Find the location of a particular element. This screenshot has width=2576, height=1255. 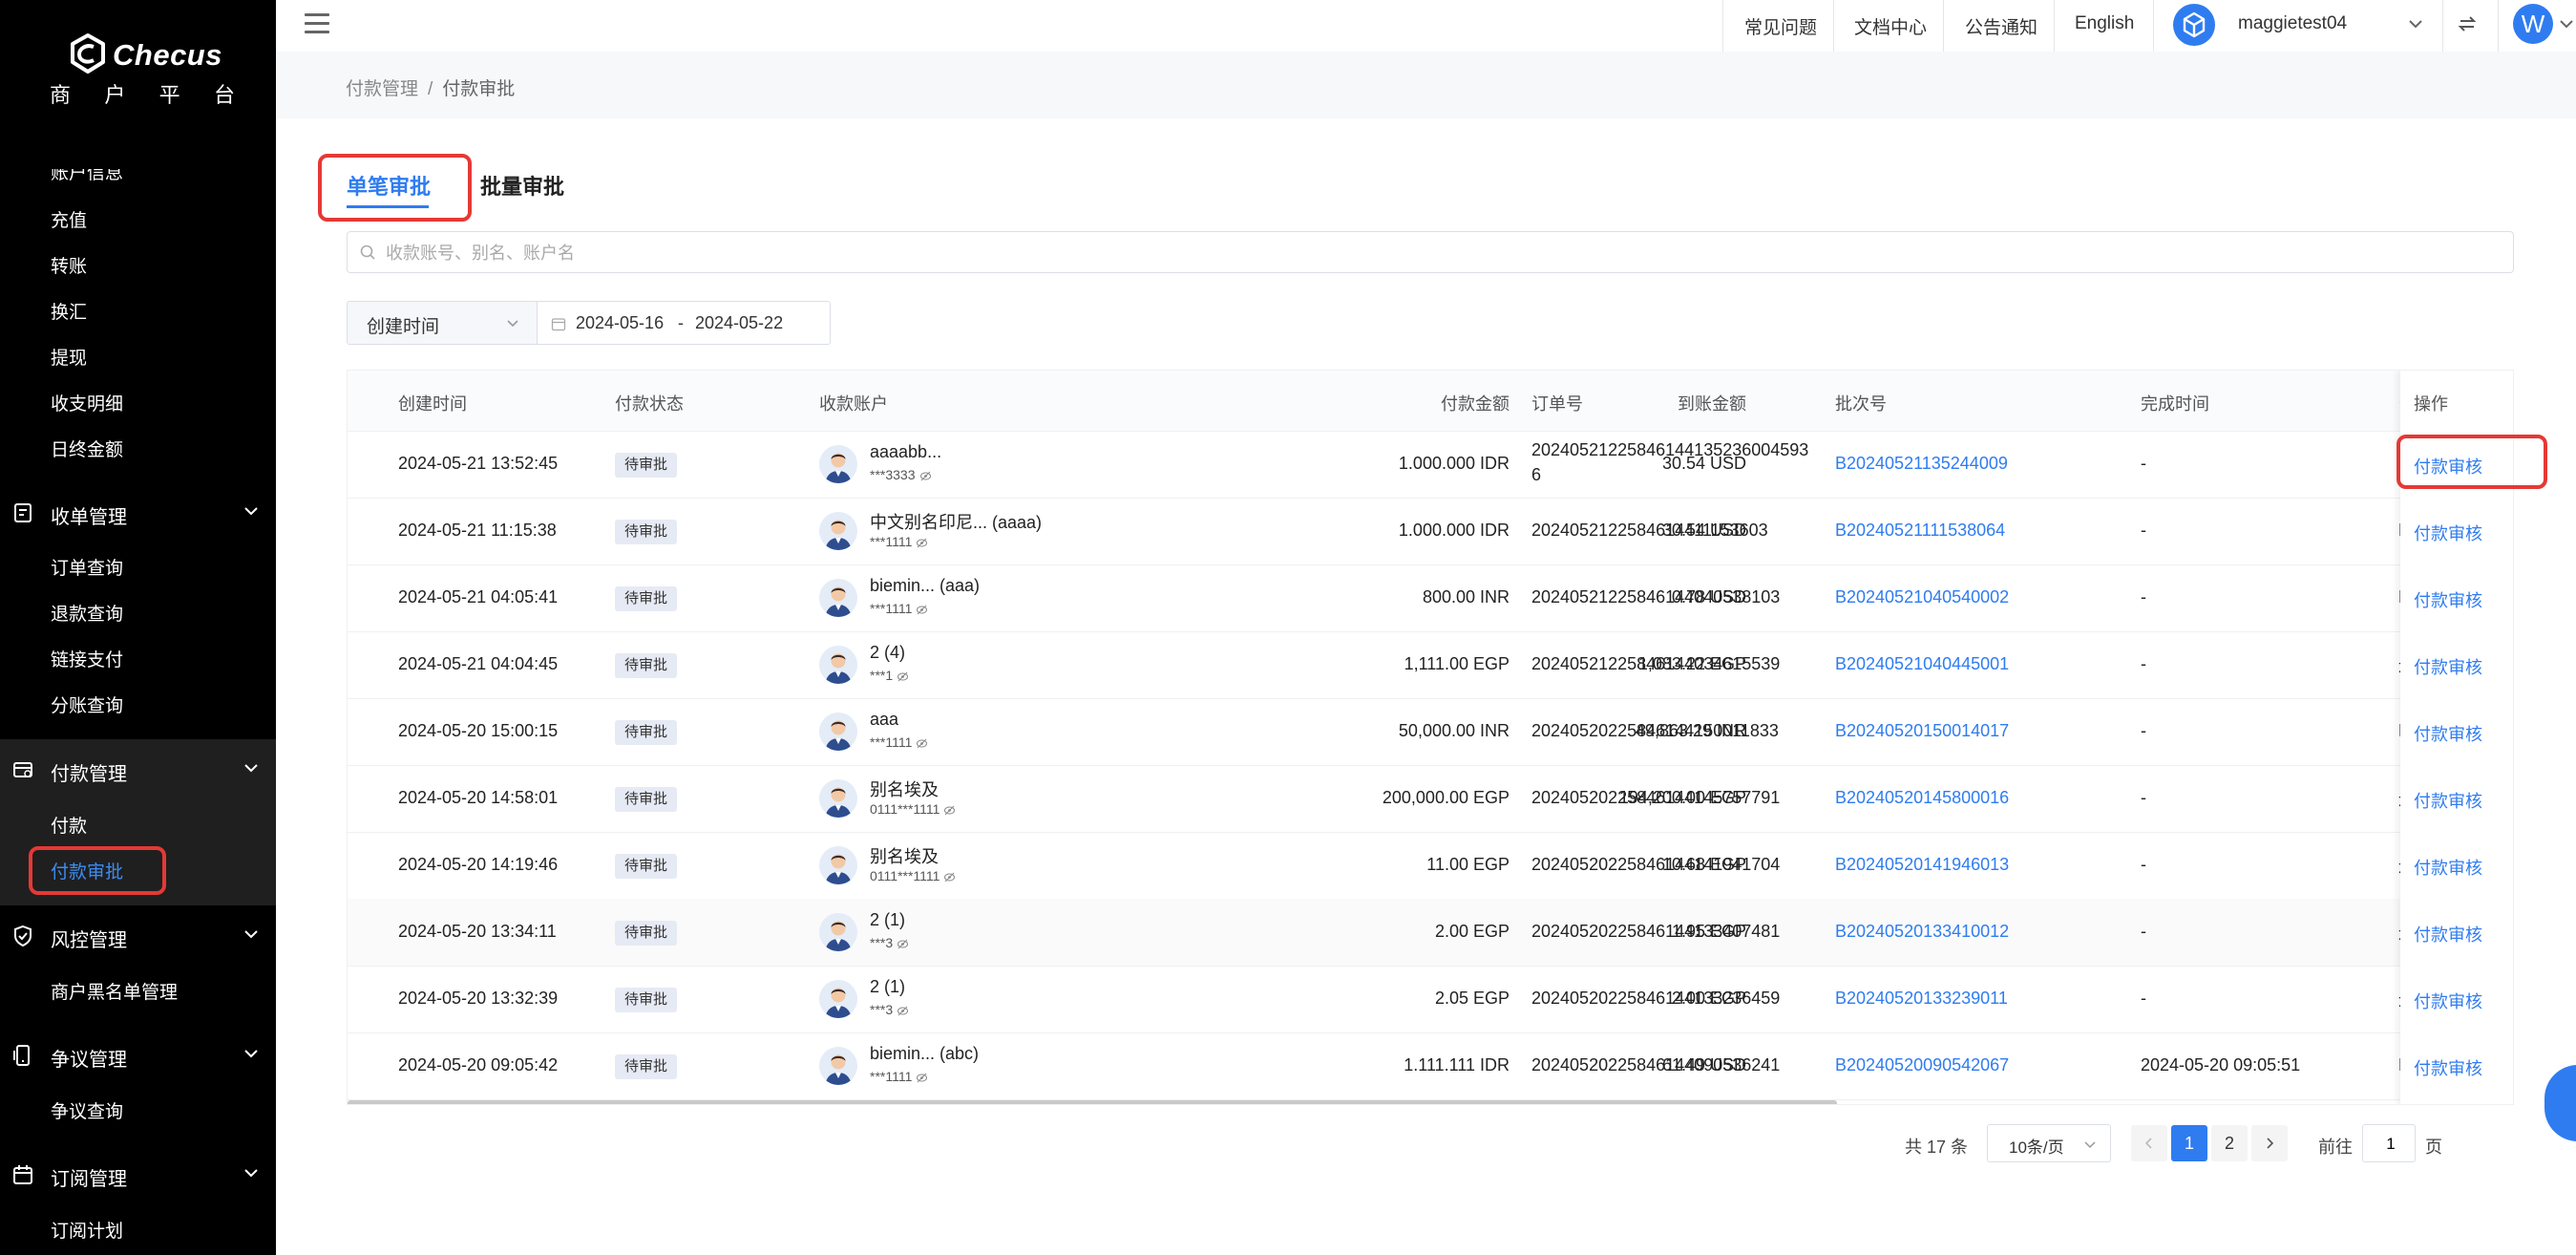

payee-account-number: 0111***1111 is located at coordinates (913, 876).